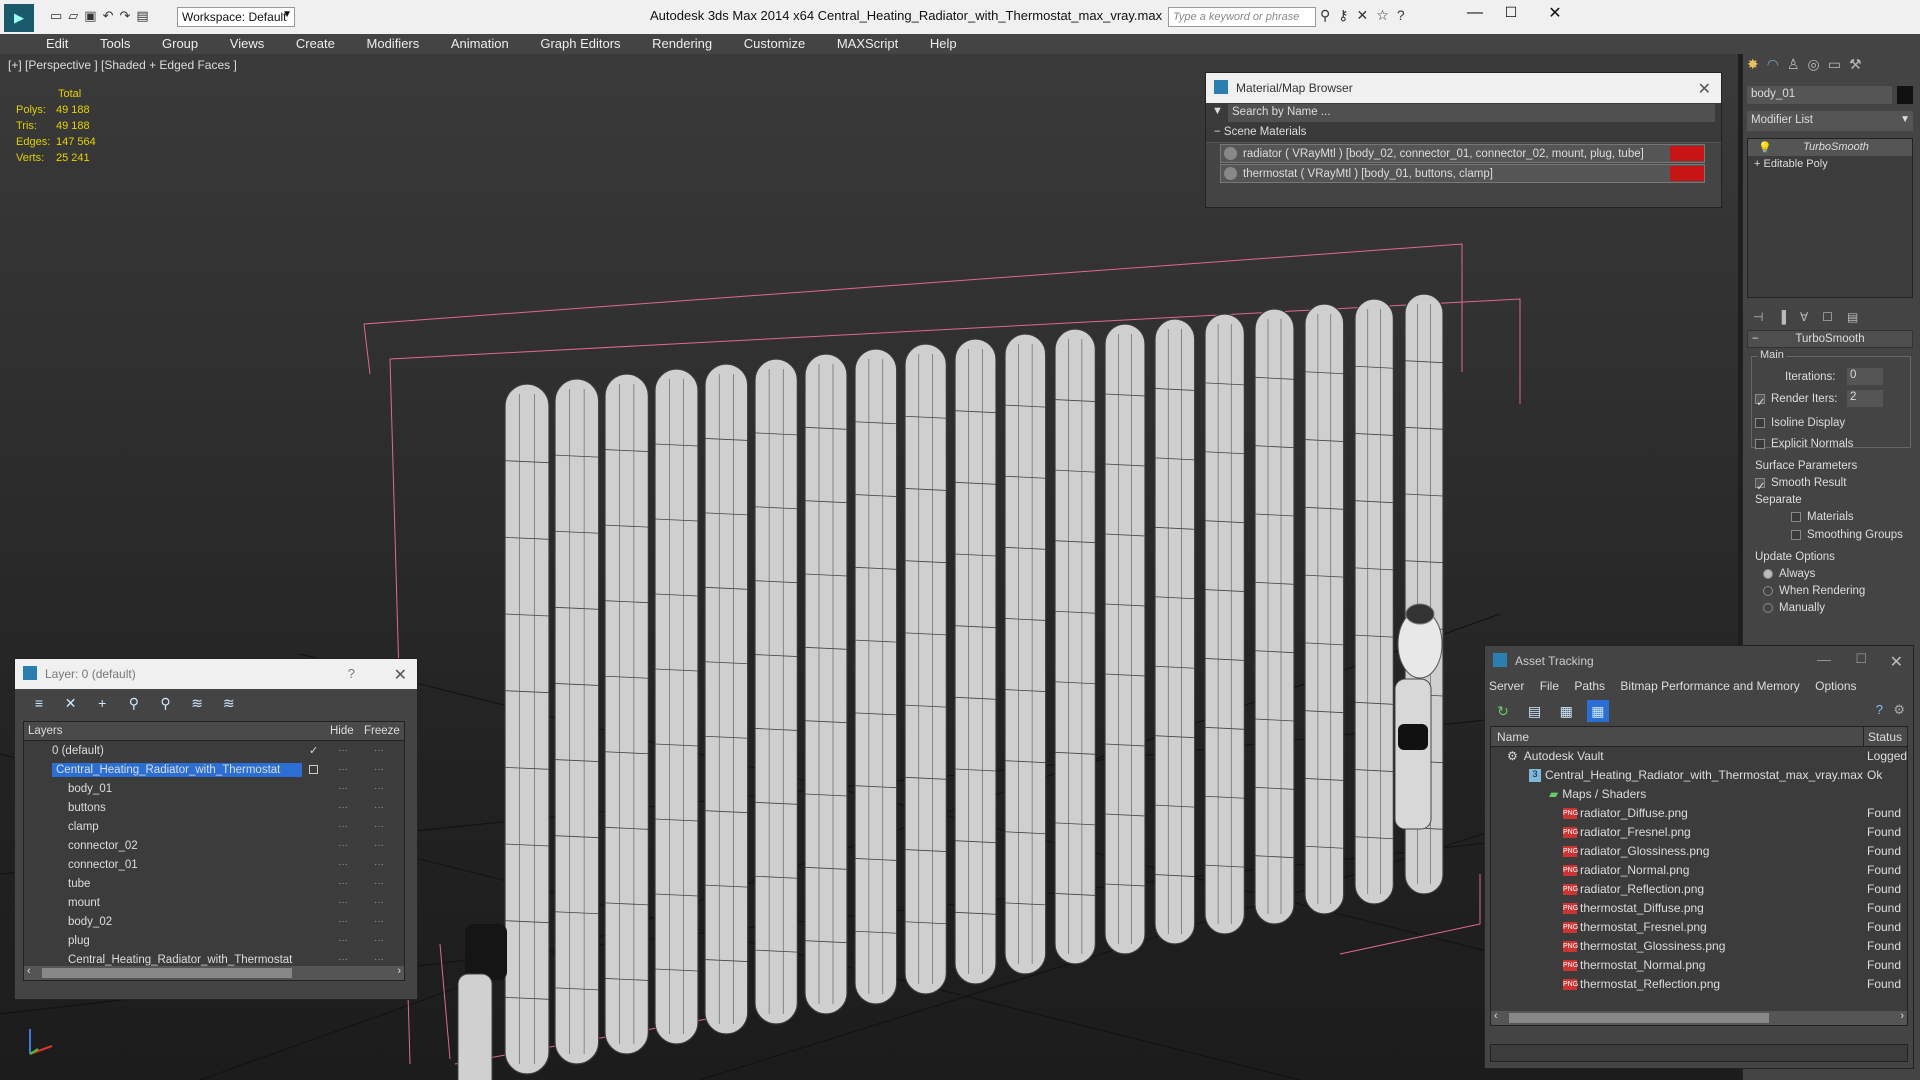 The image size is (1920, 1080). What do you see at coordinates (867, 42) in the screenshot?
I see `menu-maxscript: MAXScript` at bounding box center [867, 42].